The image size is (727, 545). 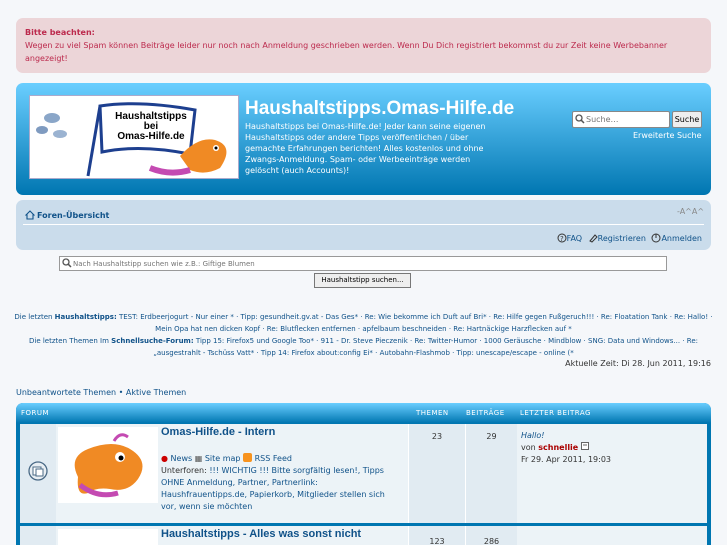 I want to click on forum-title: Omas-Hilfe.de - Intern, so click(x=218, y=432).